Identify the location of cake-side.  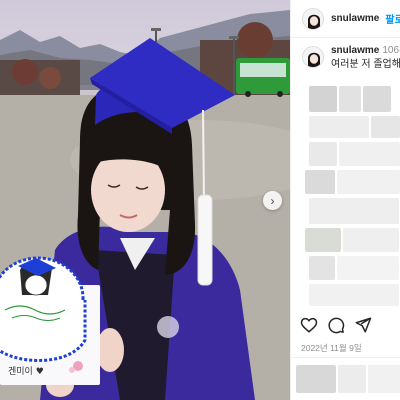
(43, 331).